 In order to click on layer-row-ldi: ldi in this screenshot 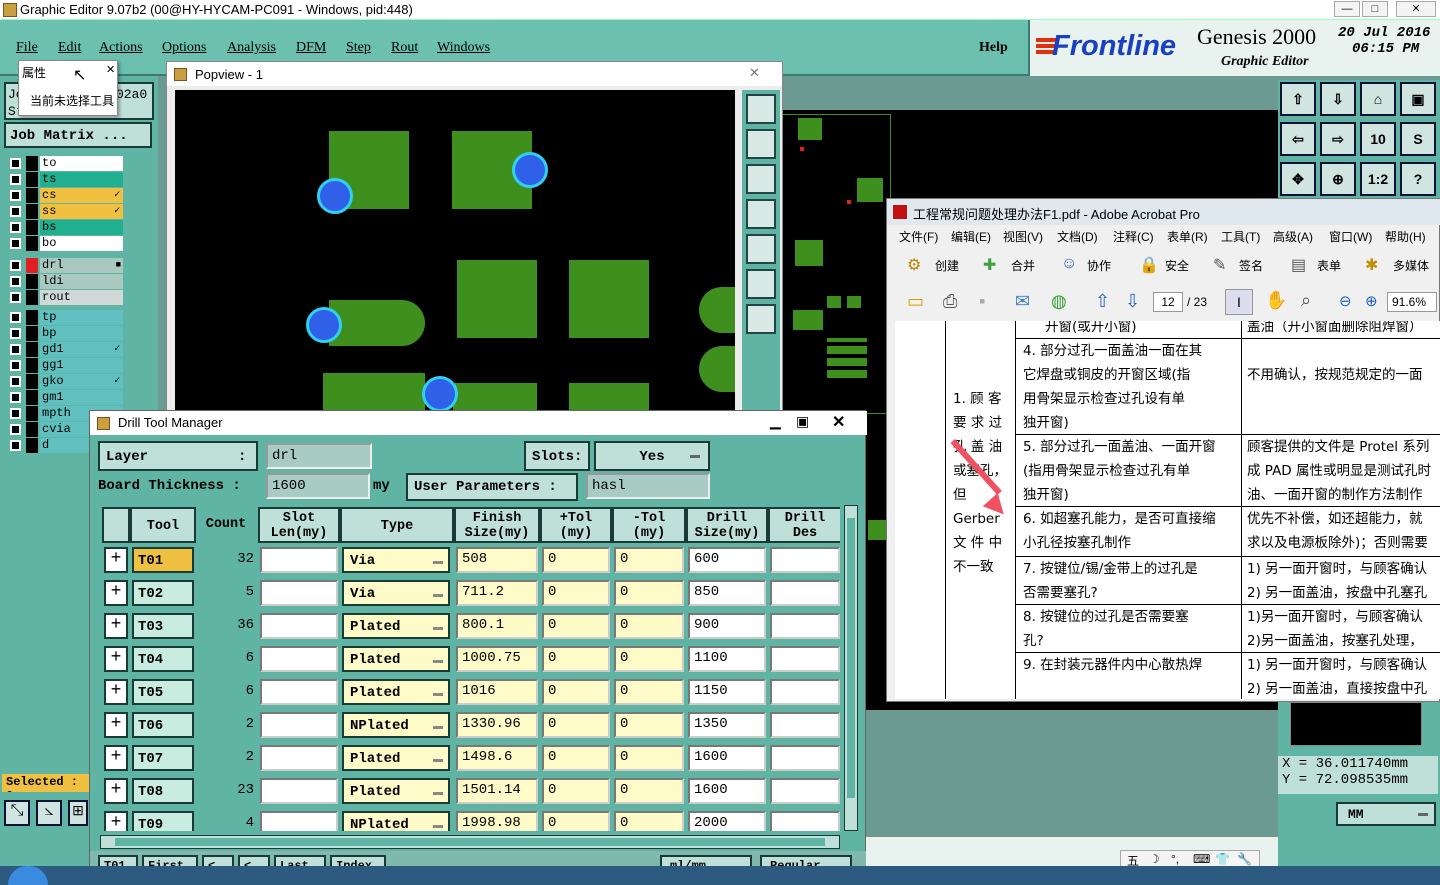, I will do `click(65, 281)`.